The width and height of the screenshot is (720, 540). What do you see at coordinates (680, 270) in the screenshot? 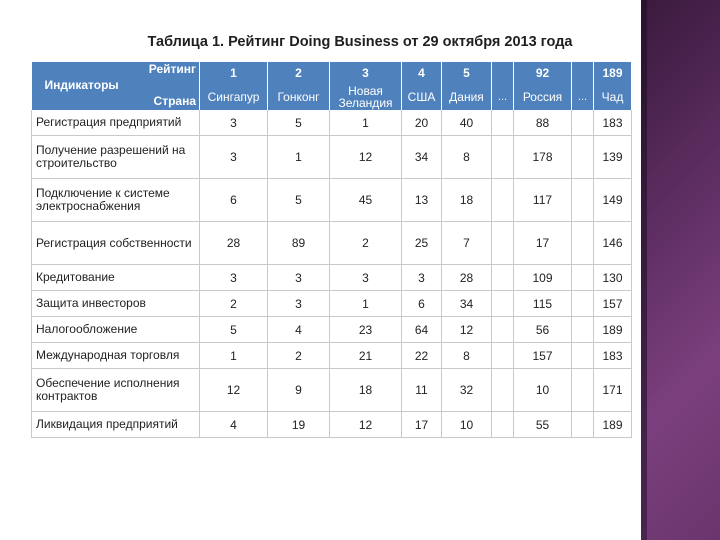
I see `decorative-side-bar` at bounding box center [680, 270].